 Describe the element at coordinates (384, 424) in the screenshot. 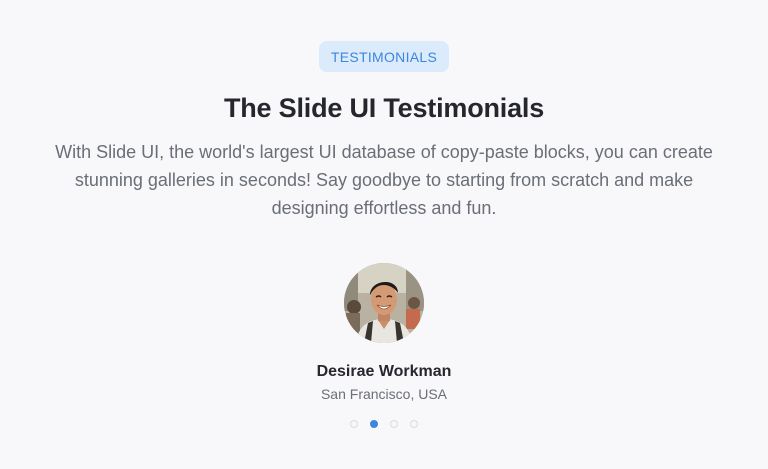

I see `pagination-dots` at that location.